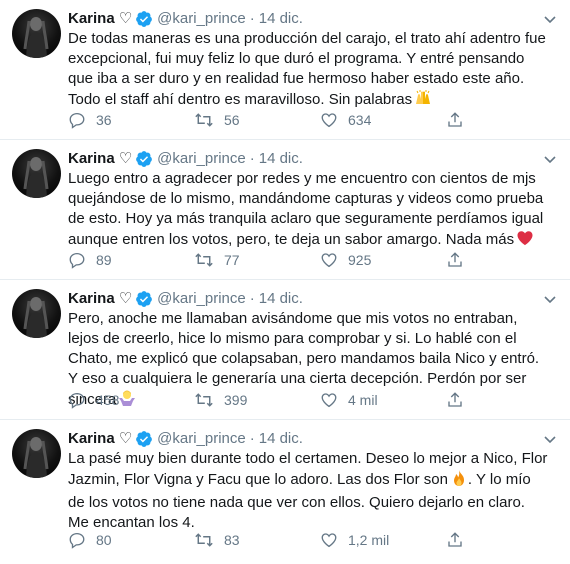 The width and height of the screenshot is (570, 564). I want to click on like-count: 925, so click(360, 260).